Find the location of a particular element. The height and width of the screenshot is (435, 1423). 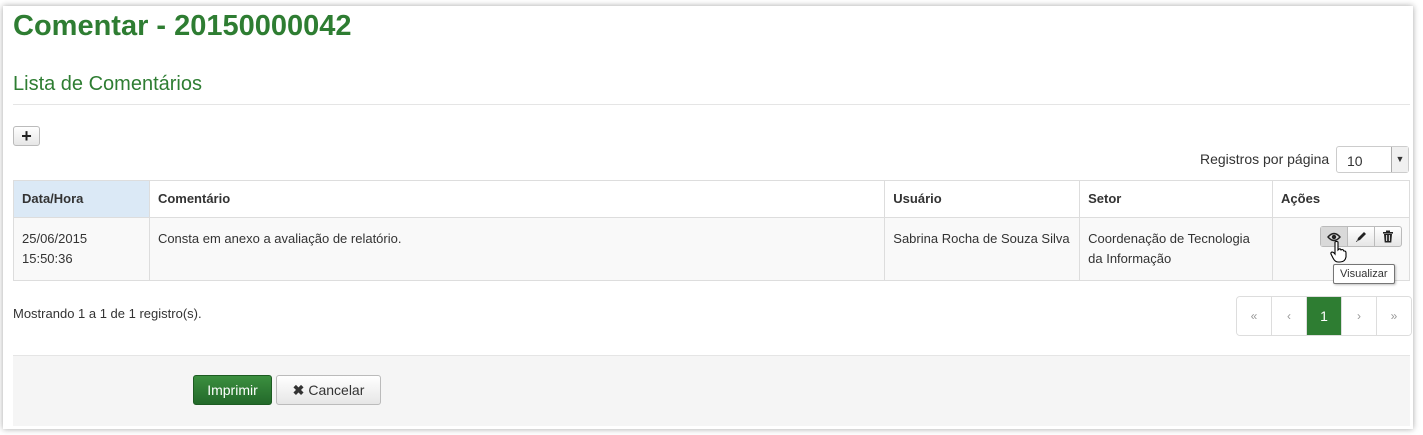

hand-cursor-icon is located at coordinates (1338, 252).